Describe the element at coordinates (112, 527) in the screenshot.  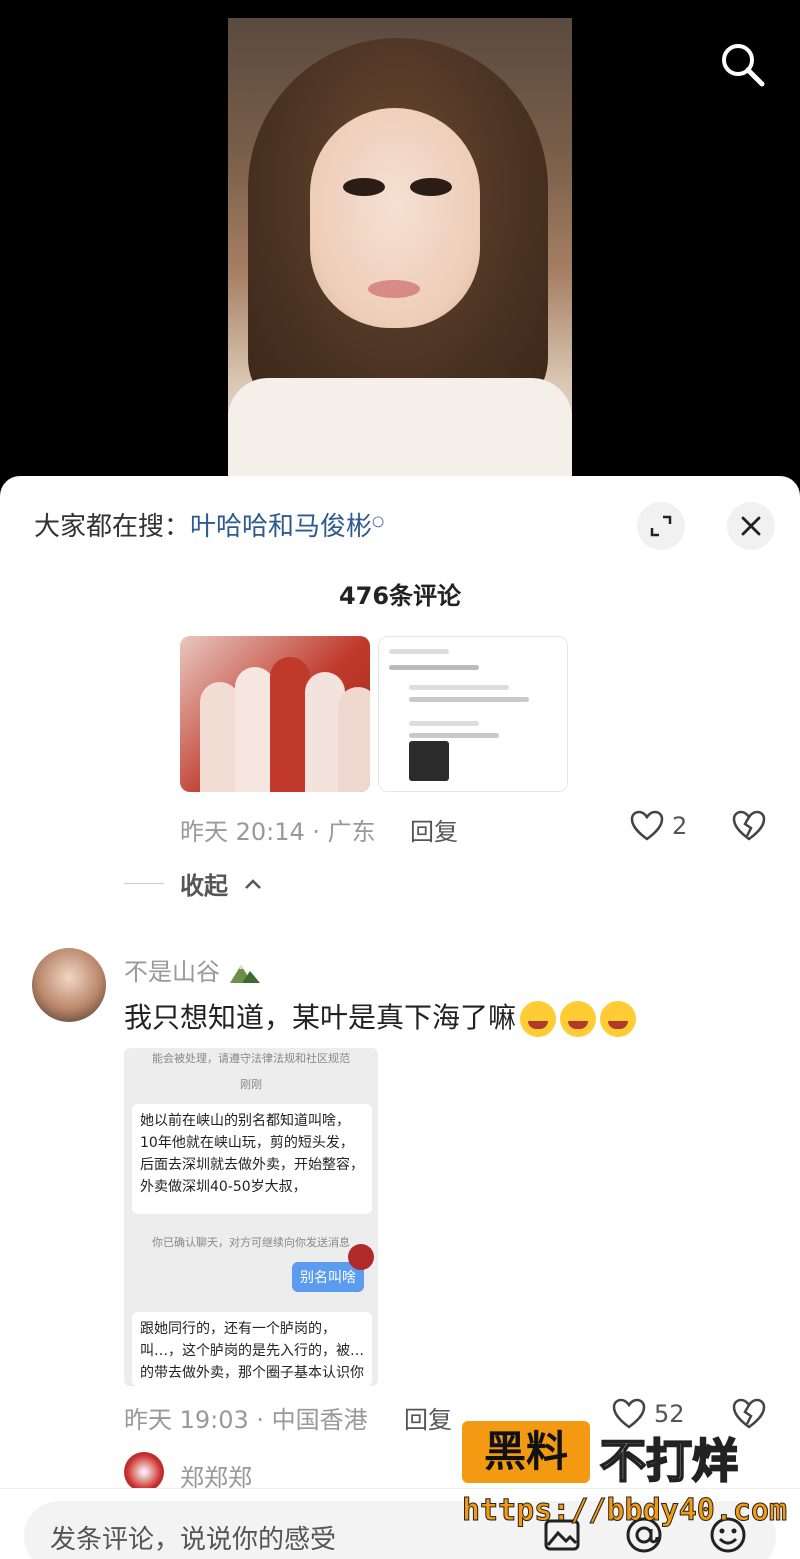
I see `hot-search-prefix: 大家都在搜：` at that location.